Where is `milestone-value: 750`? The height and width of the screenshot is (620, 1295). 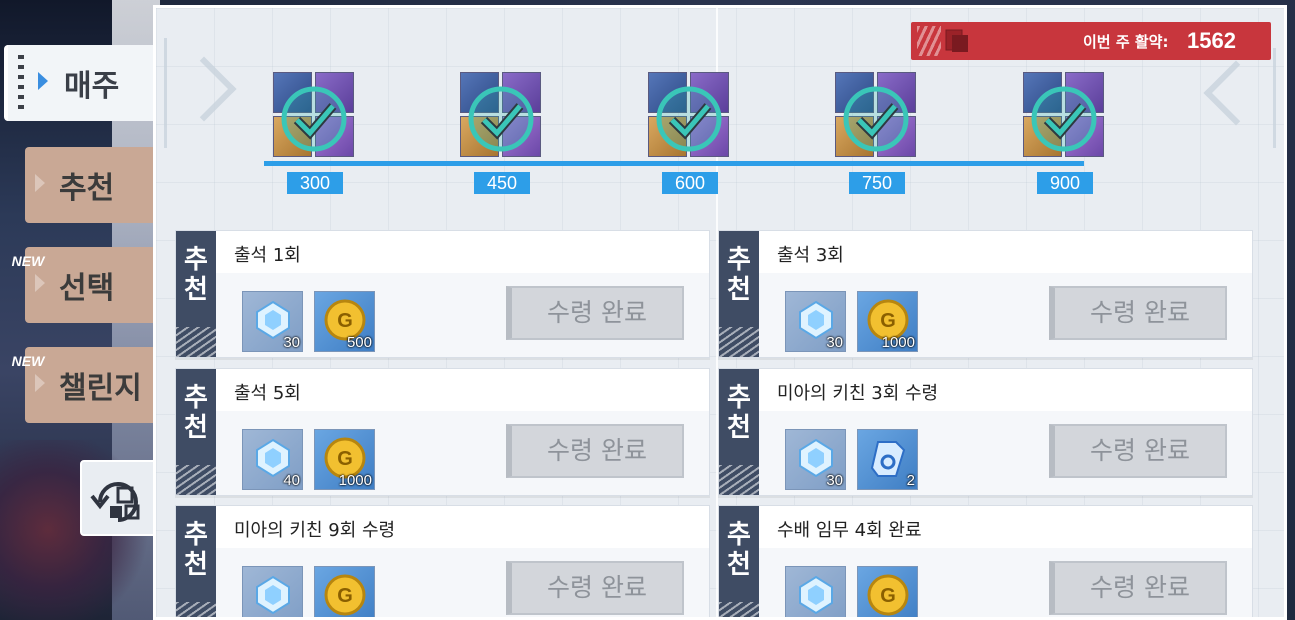 milestone-value: 750 is located at coordinates (877, 183).